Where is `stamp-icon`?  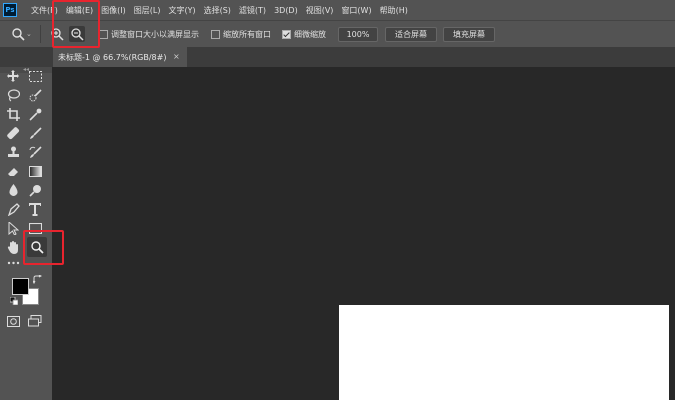
stamp-icon is located at coordinates (13, 152).